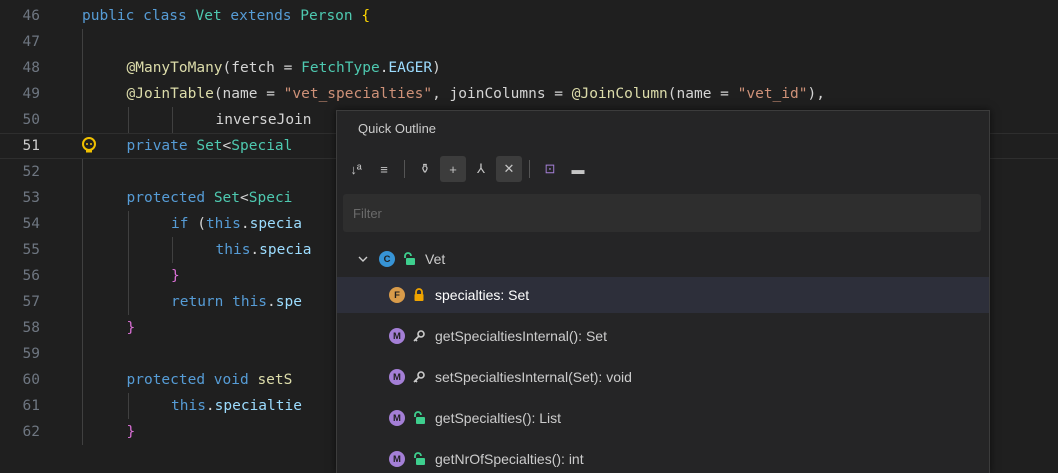 This screenshot has width=1058, height=473. Describe the element at coordinates (31, 224) in the screenshot. I see `line-number: 54` at that location.